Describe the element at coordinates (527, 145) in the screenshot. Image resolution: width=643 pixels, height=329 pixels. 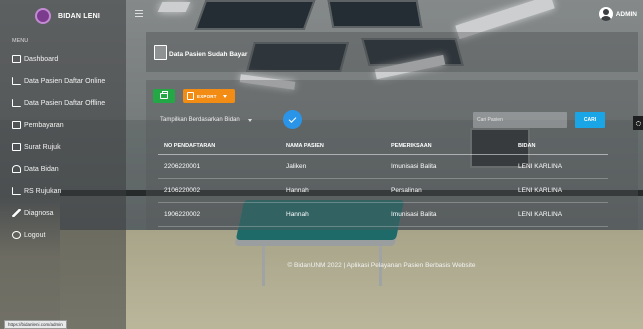
I see `column-header: BIDAN` at that location.